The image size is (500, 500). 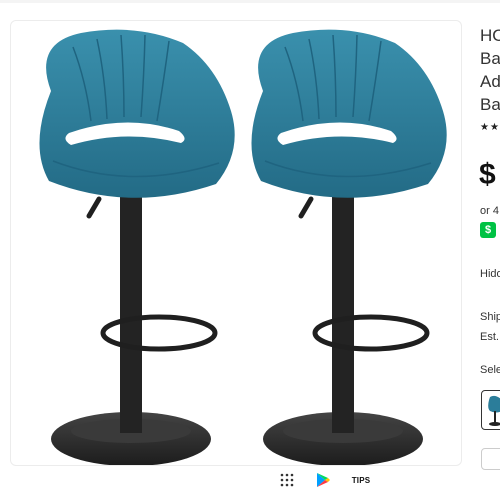 I want to click on hidden-text: Hido, so click(x=490, y=274).